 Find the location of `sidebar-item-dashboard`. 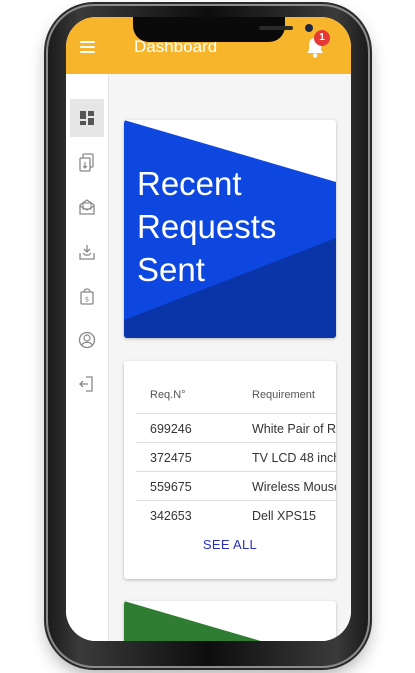

sidebar-item-dashboard is located at coordinates (87, 118).